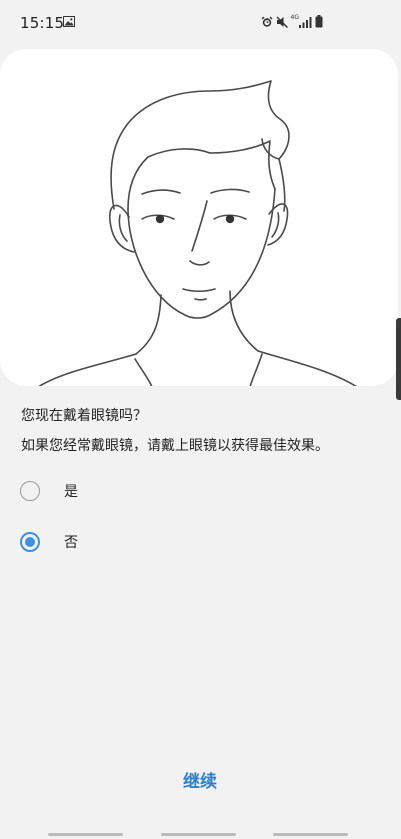  Describe the element at coordinates (30, 542) in the screenshot. I see `radio-no` at that location.